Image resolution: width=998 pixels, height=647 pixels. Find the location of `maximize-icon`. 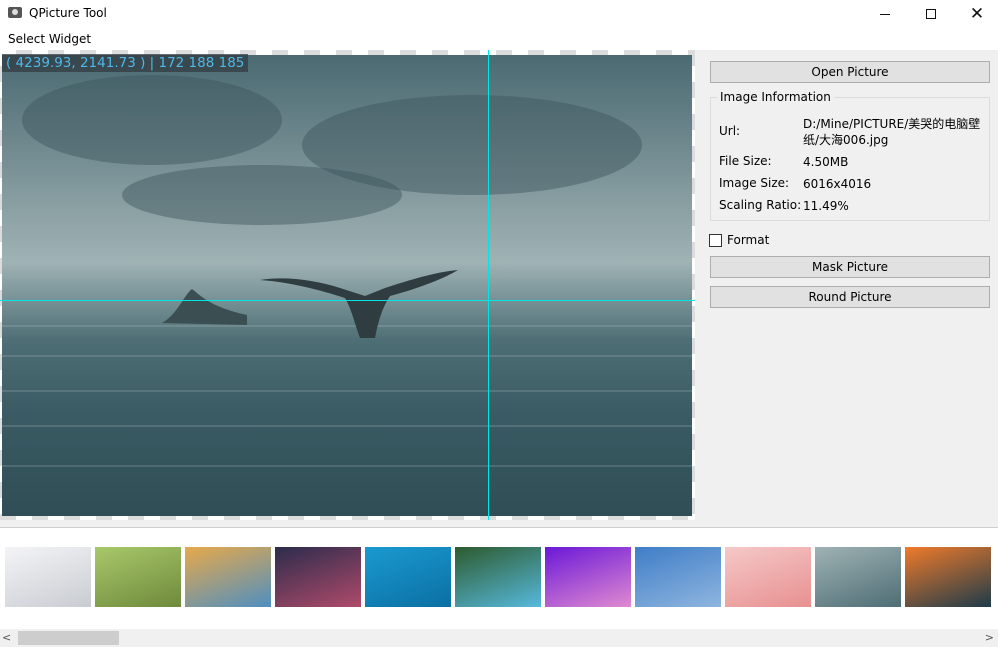

maximize-icon is located at coordinates (931, 14).